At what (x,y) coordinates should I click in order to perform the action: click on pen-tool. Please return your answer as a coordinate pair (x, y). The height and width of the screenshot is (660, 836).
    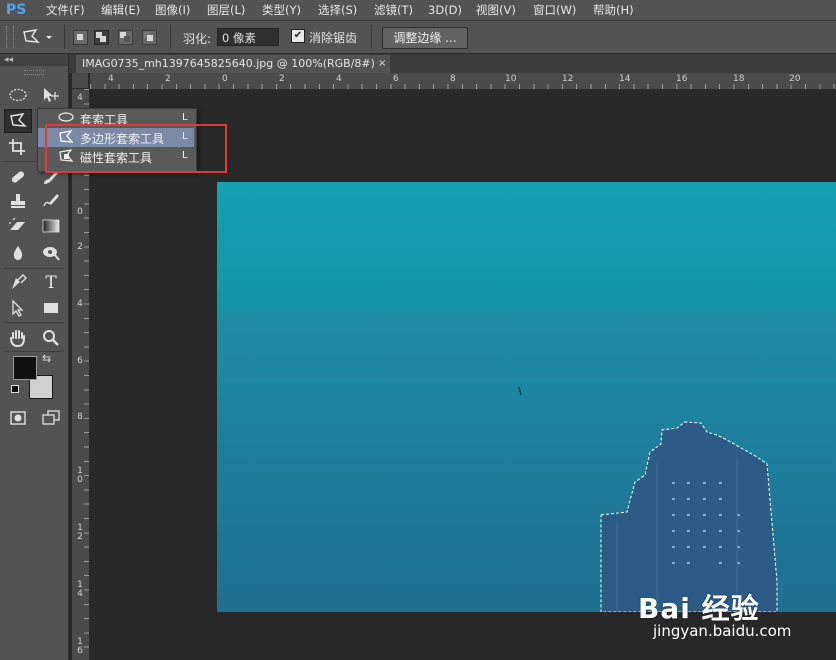
    Looking at the image, I should click on (18, 283).